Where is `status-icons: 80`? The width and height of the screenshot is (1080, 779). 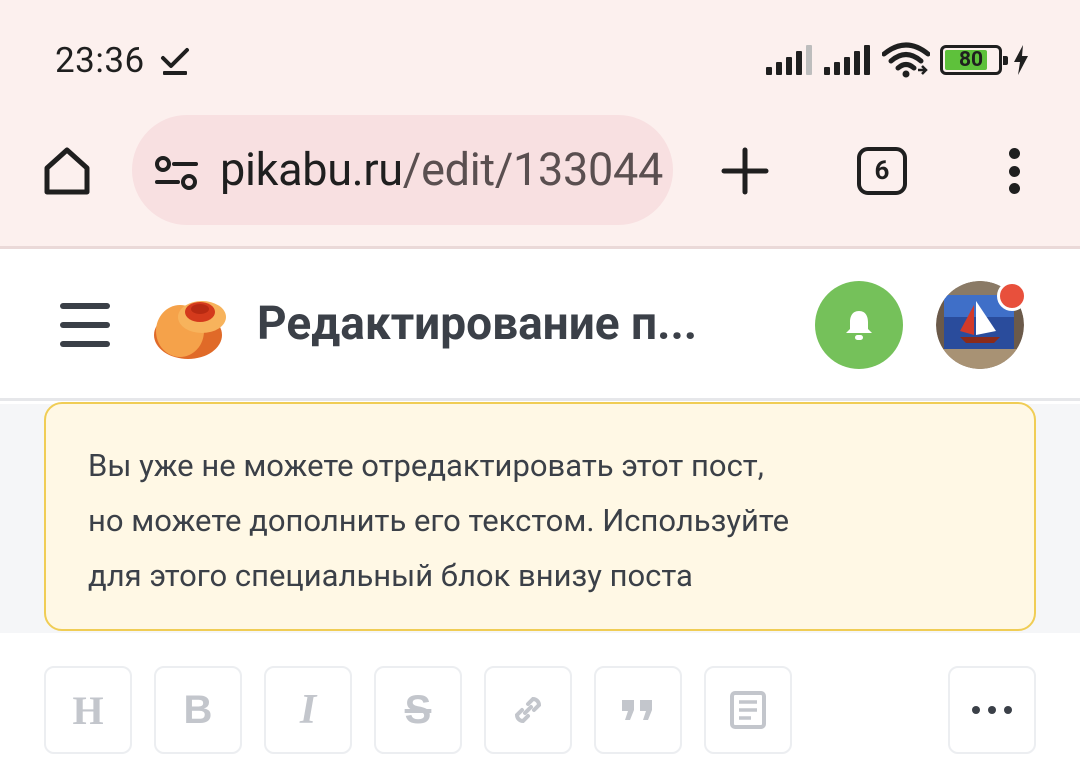 status-icons: 80 is located at coordinates (898, 60).